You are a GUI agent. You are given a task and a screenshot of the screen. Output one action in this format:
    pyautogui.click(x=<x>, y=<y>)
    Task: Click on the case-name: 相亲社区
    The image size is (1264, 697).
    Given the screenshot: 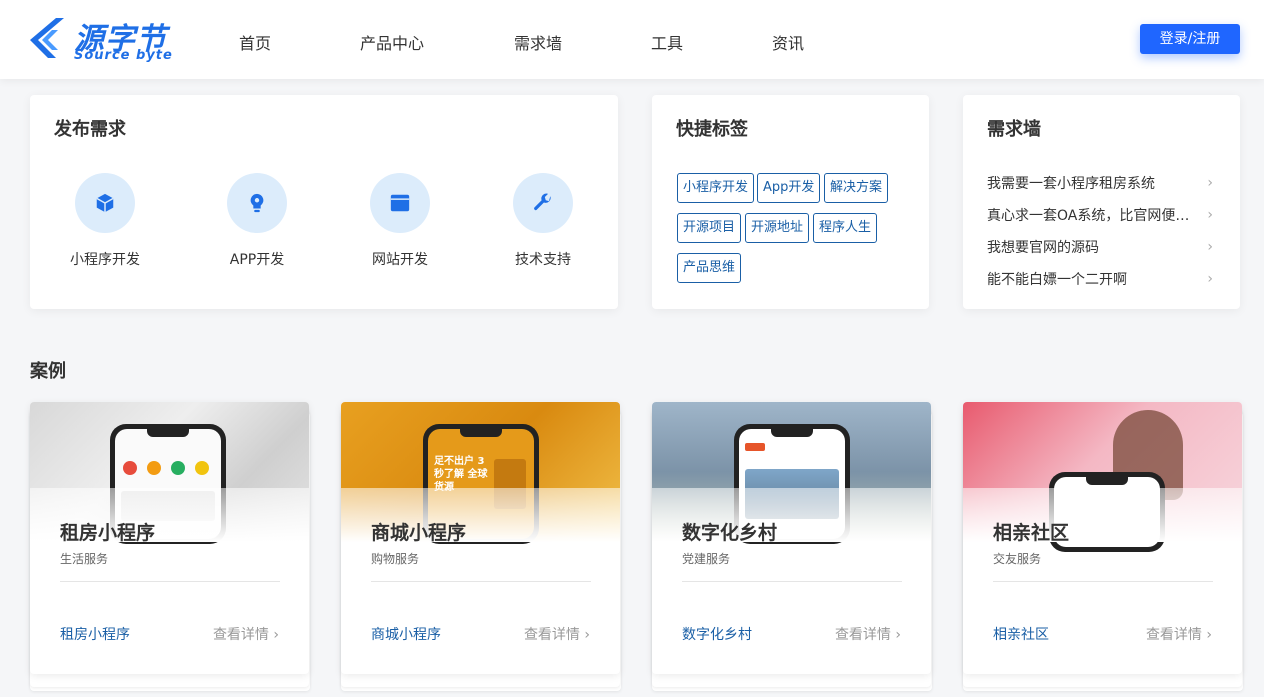 What is the action you would take?
    pyautogui.click(x=1031, y=533)
    